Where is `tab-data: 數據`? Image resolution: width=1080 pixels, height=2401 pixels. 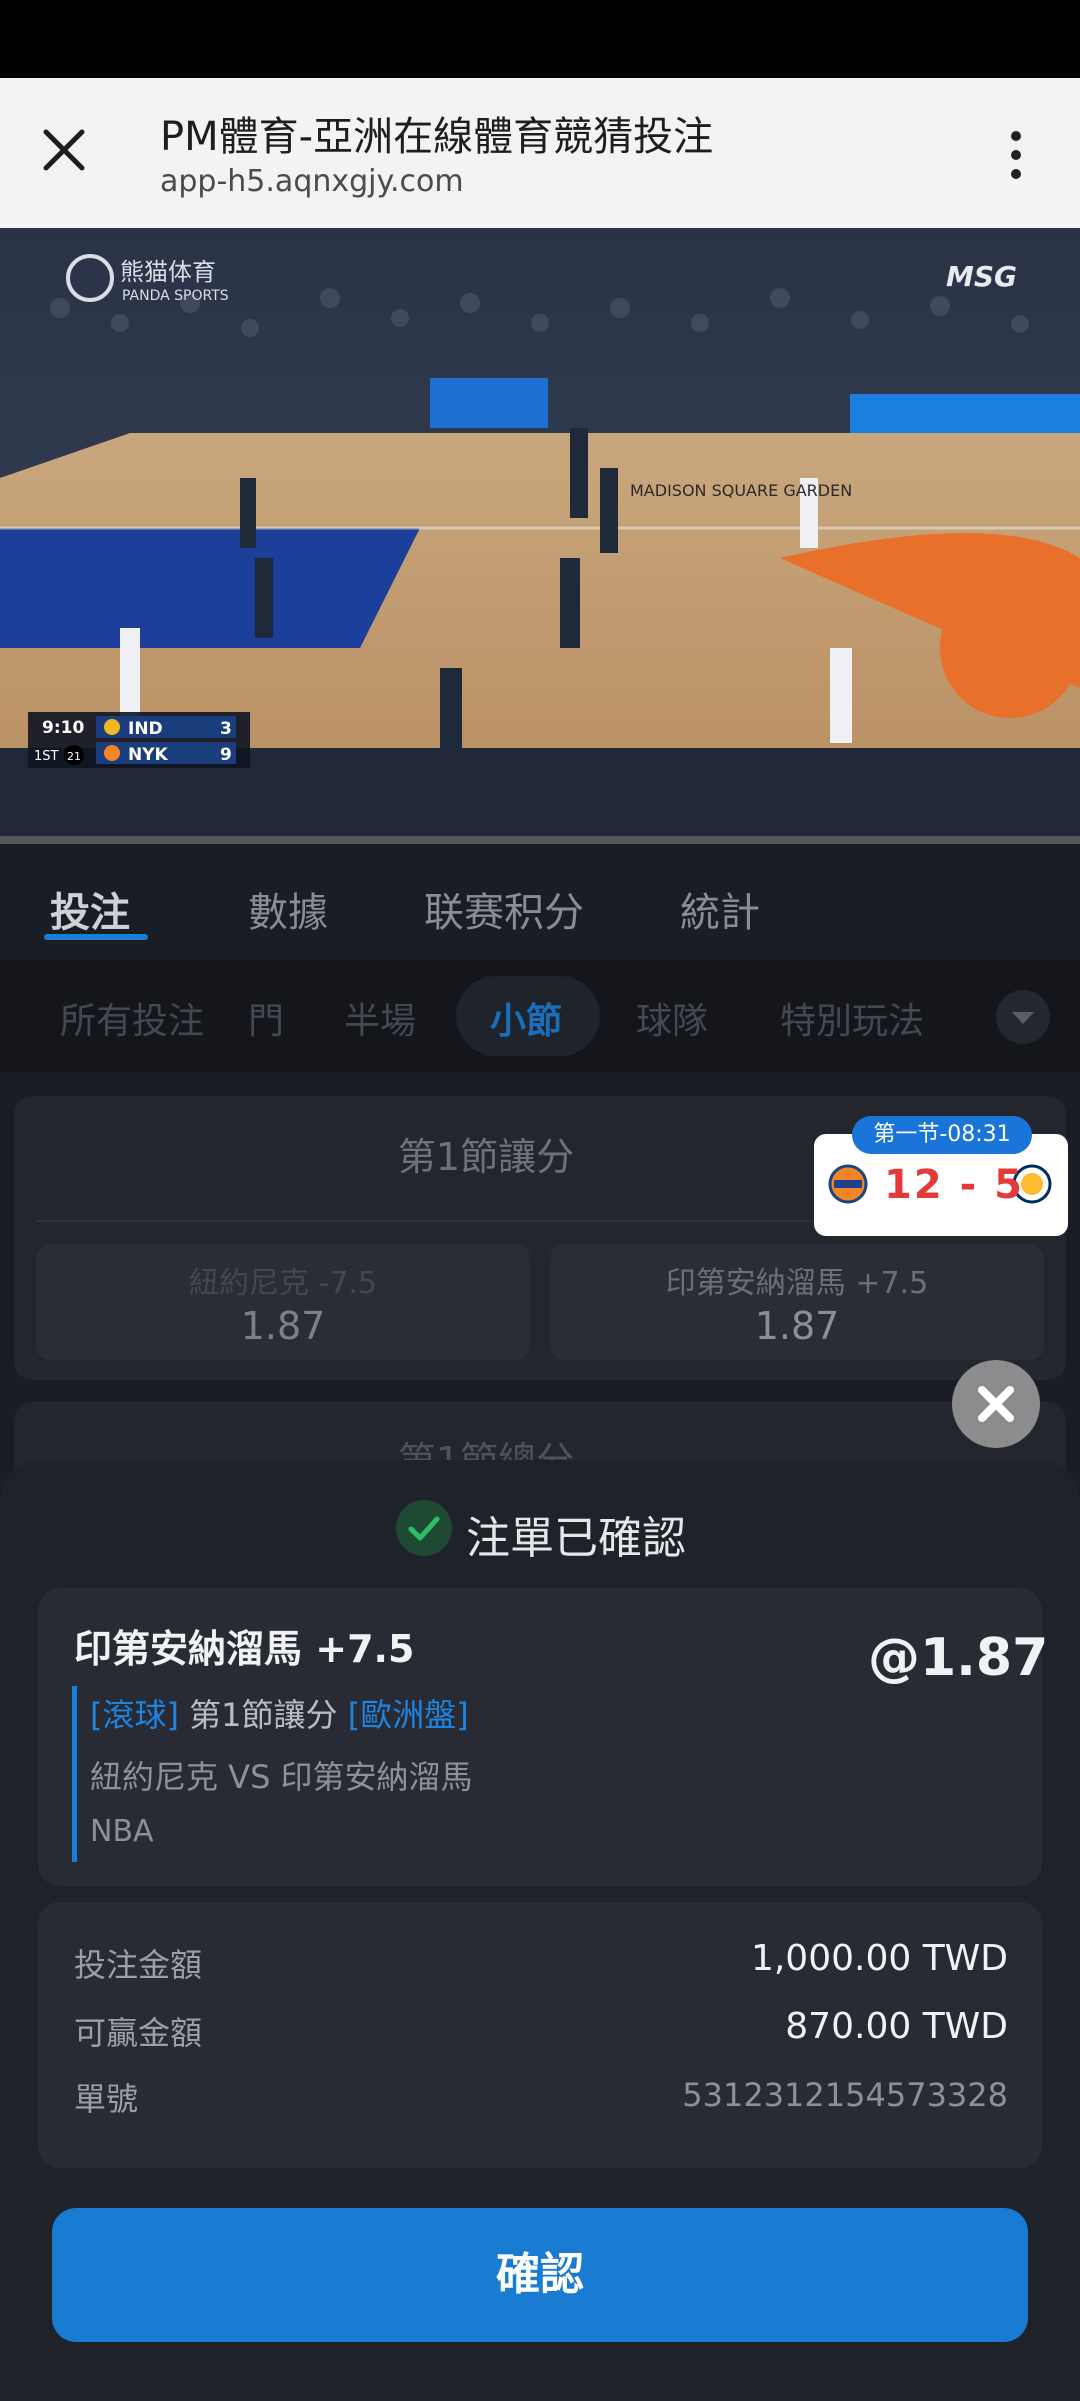
tab-data: 數據 is located at coordinates (288, 909).